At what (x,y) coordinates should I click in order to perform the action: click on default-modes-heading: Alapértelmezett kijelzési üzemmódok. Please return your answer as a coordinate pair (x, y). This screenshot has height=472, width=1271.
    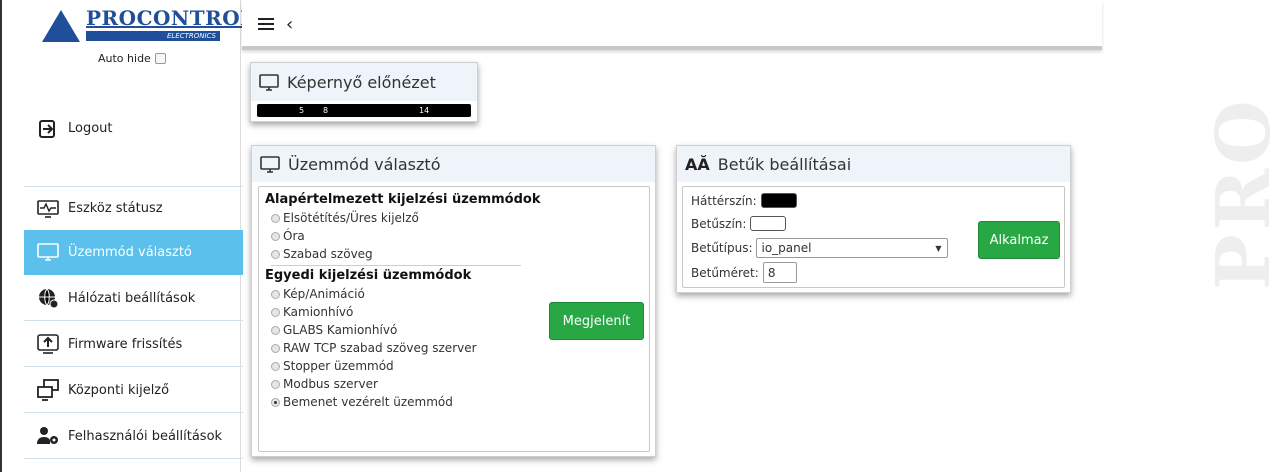
    Looking at the image, I should click on (403, 199).